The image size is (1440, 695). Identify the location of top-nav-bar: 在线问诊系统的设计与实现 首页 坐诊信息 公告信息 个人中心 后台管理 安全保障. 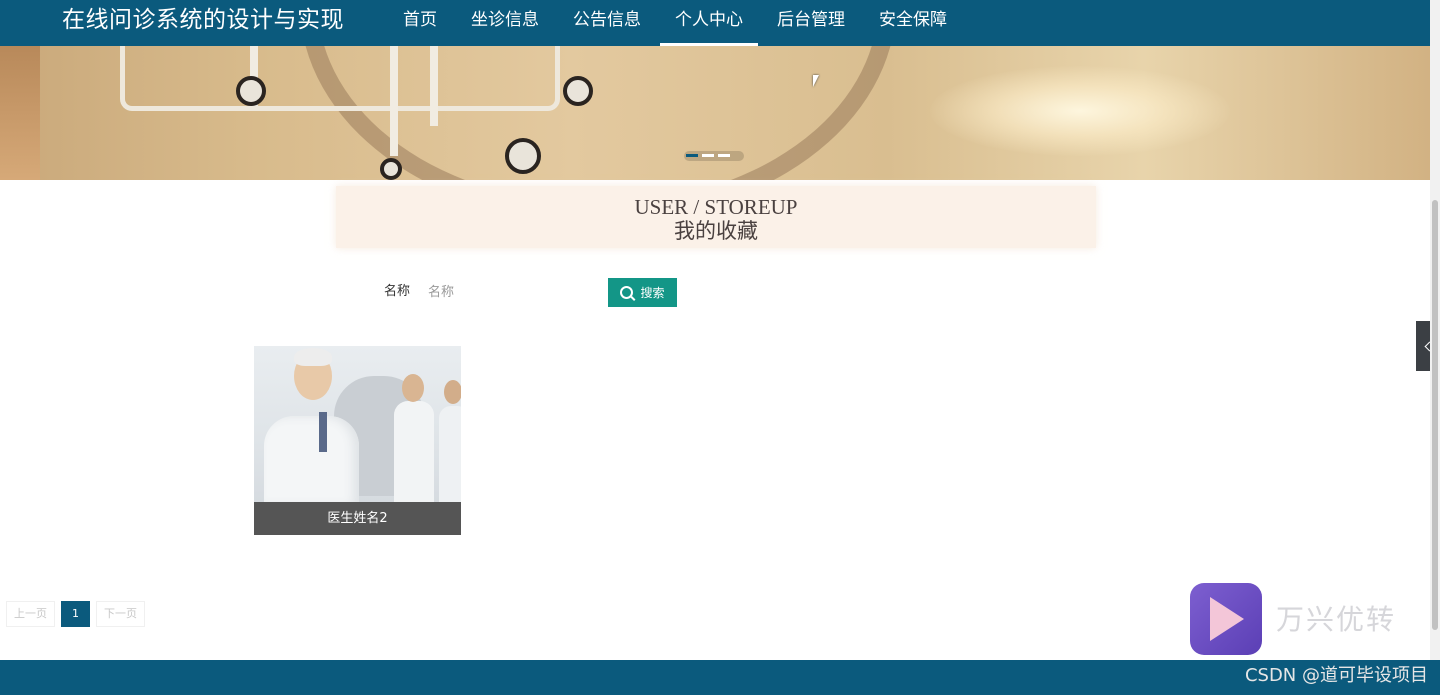
(715, 23).